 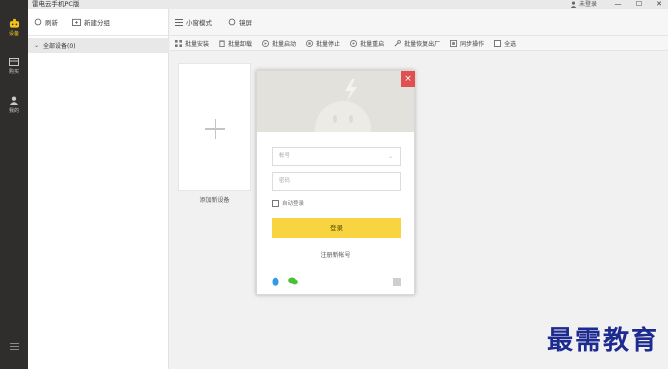 I want to click on wechat-icon, so click(x=293, y=281).